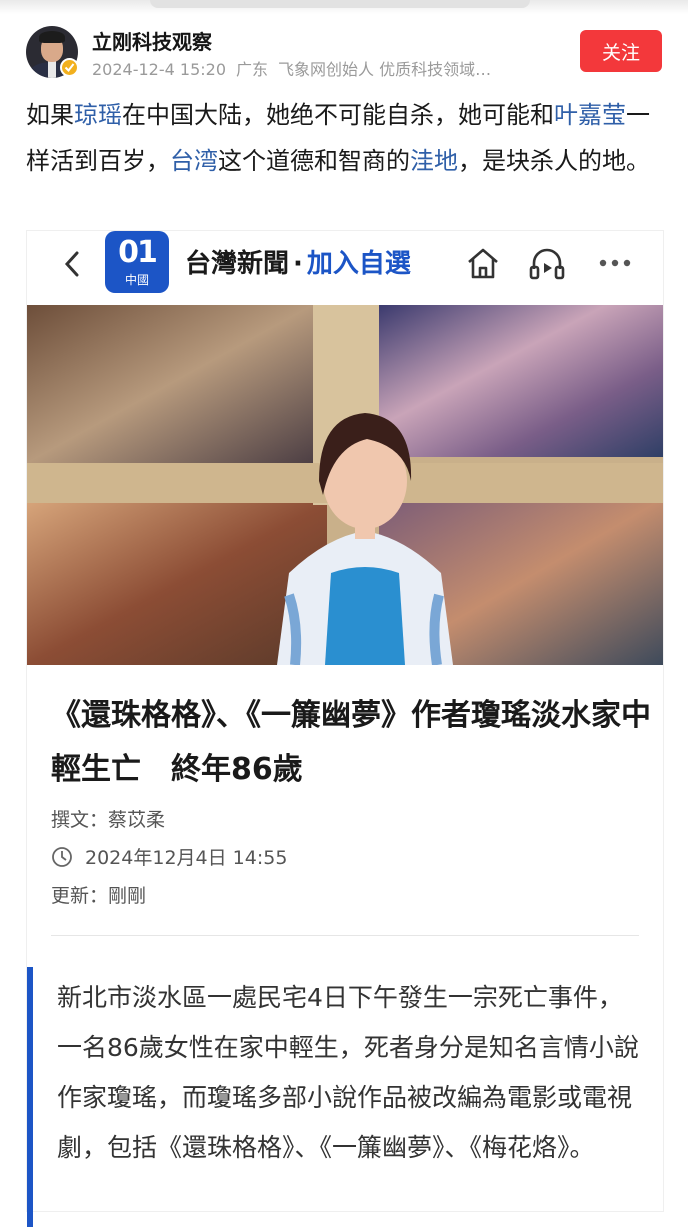 The height and width of the screenshot is (1227, 688). What do you see at coordinates (351, 742) in the screenshot?
I see `article-headline: 《還珠格格》、《一簾幽夢》作者瓊瑤淡水家中輕生亡 終年86歲` at bounding box center [351, 742].